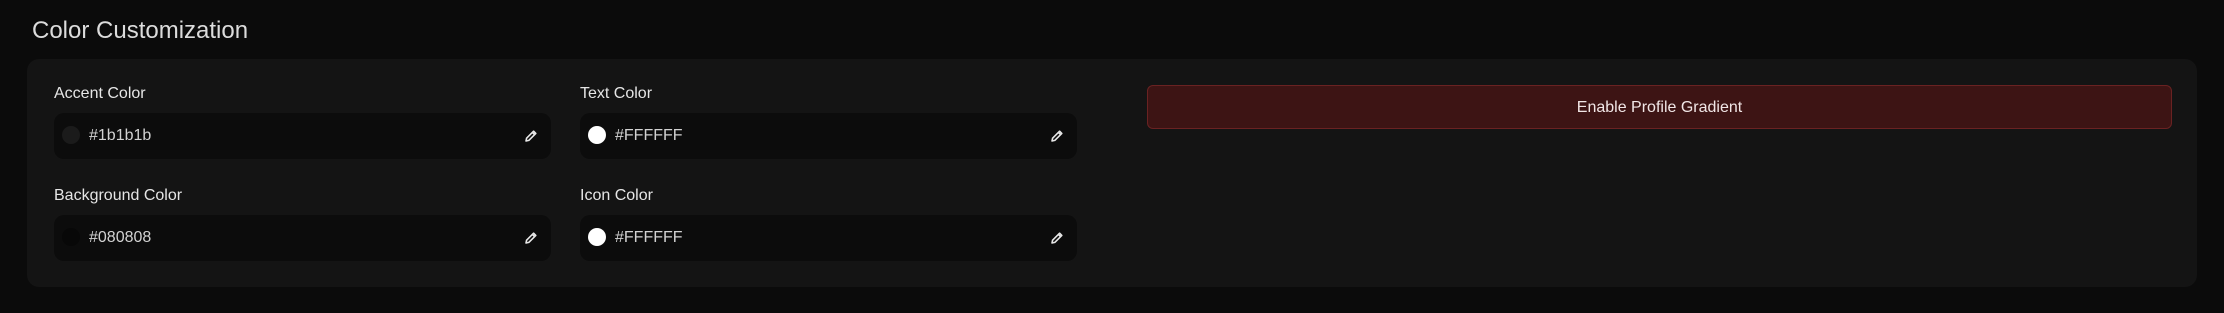  I want to click on text-color-input: #FFFFFF, so click(828, 136).